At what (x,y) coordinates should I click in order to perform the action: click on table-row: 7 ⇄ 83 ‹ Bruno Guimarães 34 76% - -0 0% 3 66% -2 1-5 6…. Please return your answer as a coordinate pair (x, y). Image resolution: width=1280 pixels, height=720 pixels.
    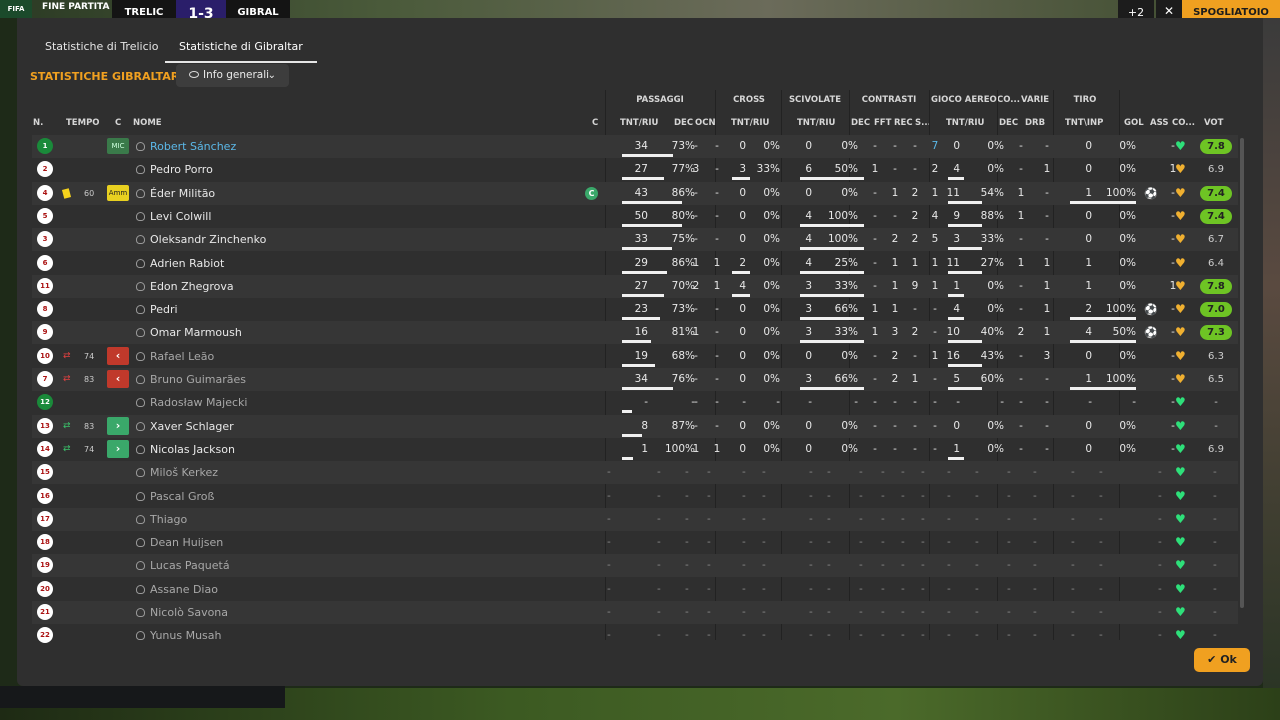
    Looking at the image, I should click on (635, 379).